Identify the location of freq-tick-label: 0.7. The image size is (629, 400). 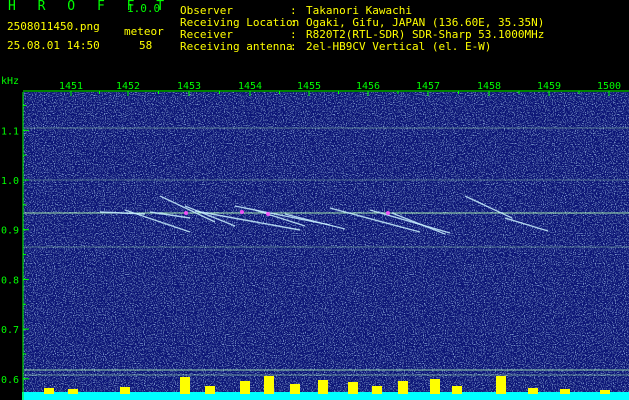
(10, 330).